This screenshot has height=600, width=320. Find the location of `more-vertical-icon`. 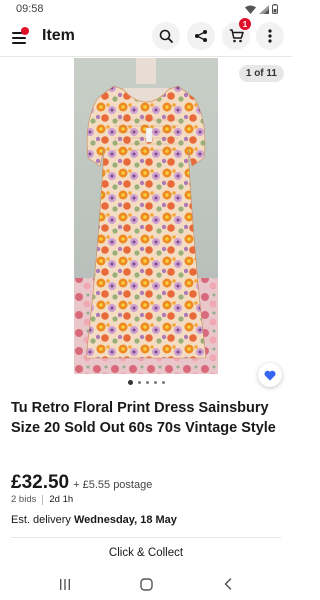

more-vertical-icon is located at coordinates (270, 36).